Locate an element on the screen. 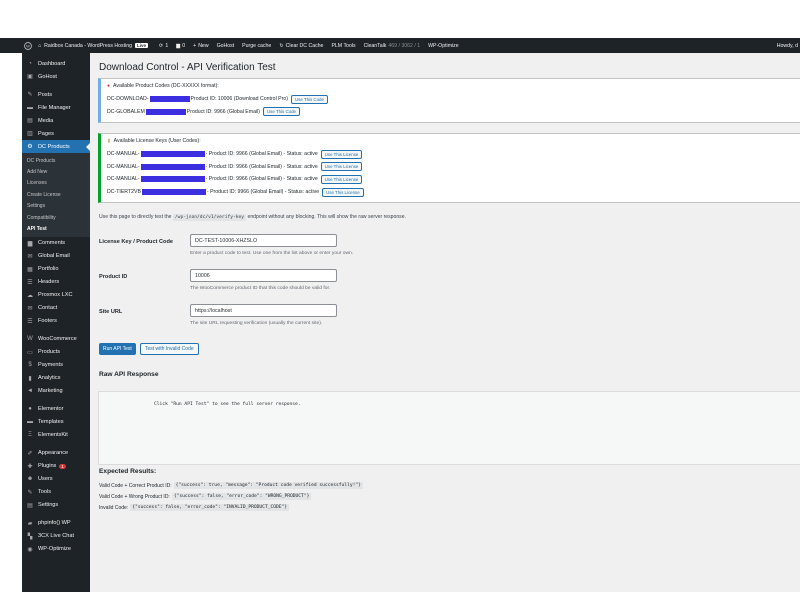 This screenshot has width=800, height=592. wp-optimize-link: WP-Optimize is located at coordinates (443, 45).